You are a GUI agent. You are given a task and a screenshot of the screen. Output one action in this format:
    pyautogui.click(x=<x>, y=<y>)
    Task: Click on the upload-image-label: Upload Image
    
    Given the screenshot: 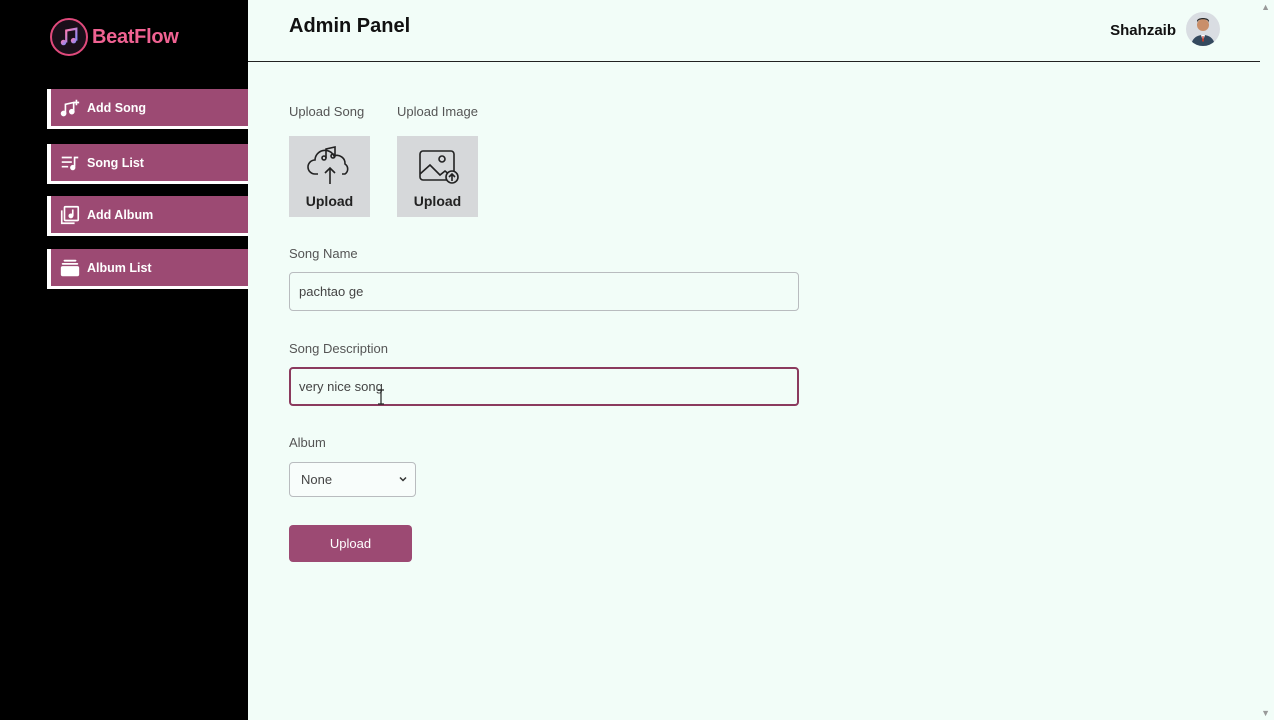 What is the action you would take?
    pyautogui.click(x=437, y=111)
    